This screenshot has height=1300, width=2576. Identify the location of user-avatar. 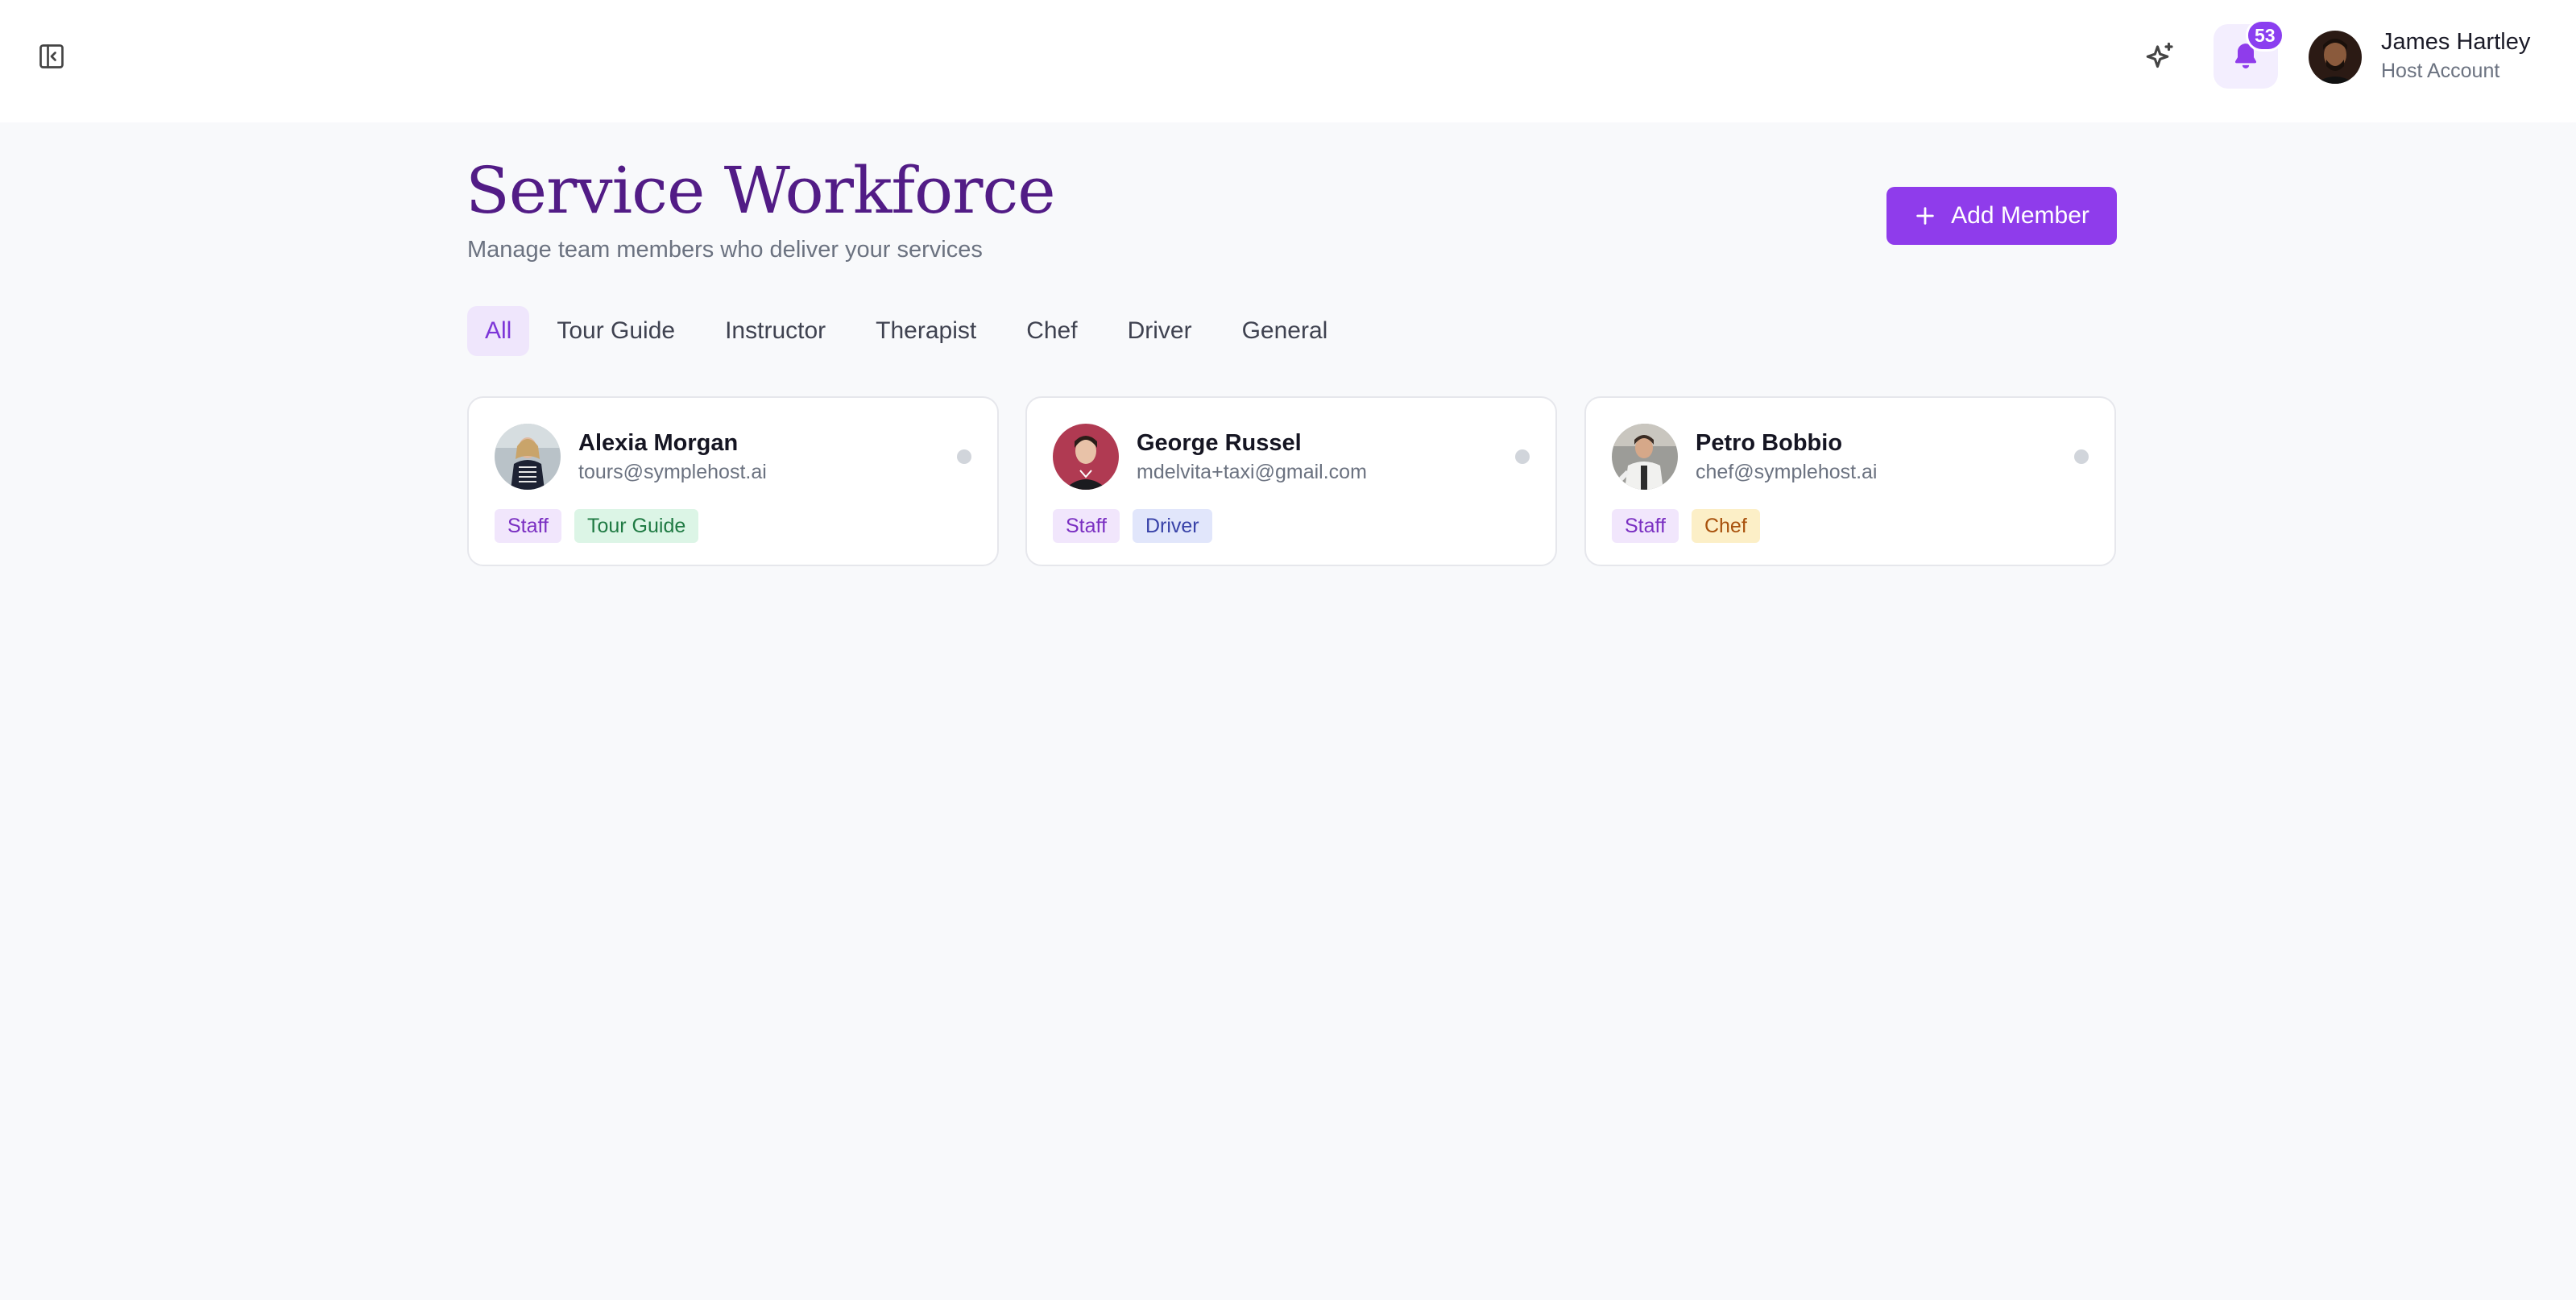
(2335, 57).